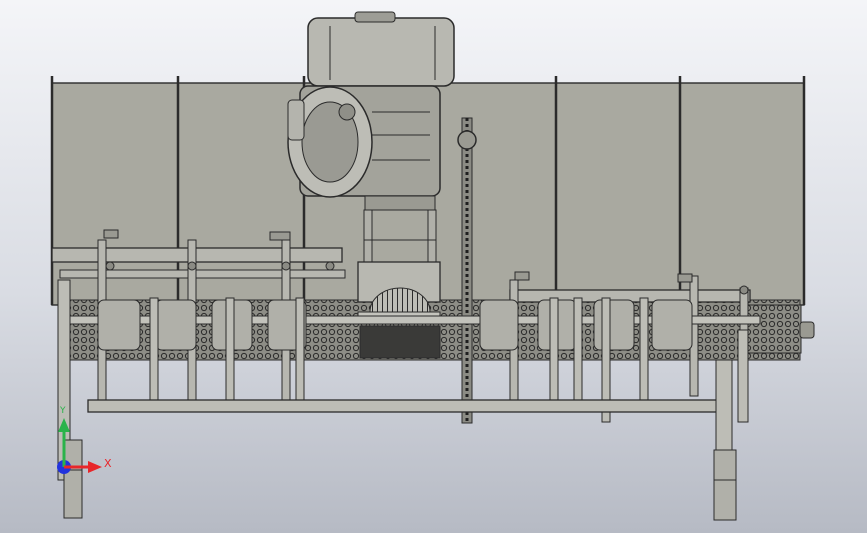  What do you see at coordinates (467, 140) in the screenshot?
I see `upper-sprocket` at bounding box center [467, 140].